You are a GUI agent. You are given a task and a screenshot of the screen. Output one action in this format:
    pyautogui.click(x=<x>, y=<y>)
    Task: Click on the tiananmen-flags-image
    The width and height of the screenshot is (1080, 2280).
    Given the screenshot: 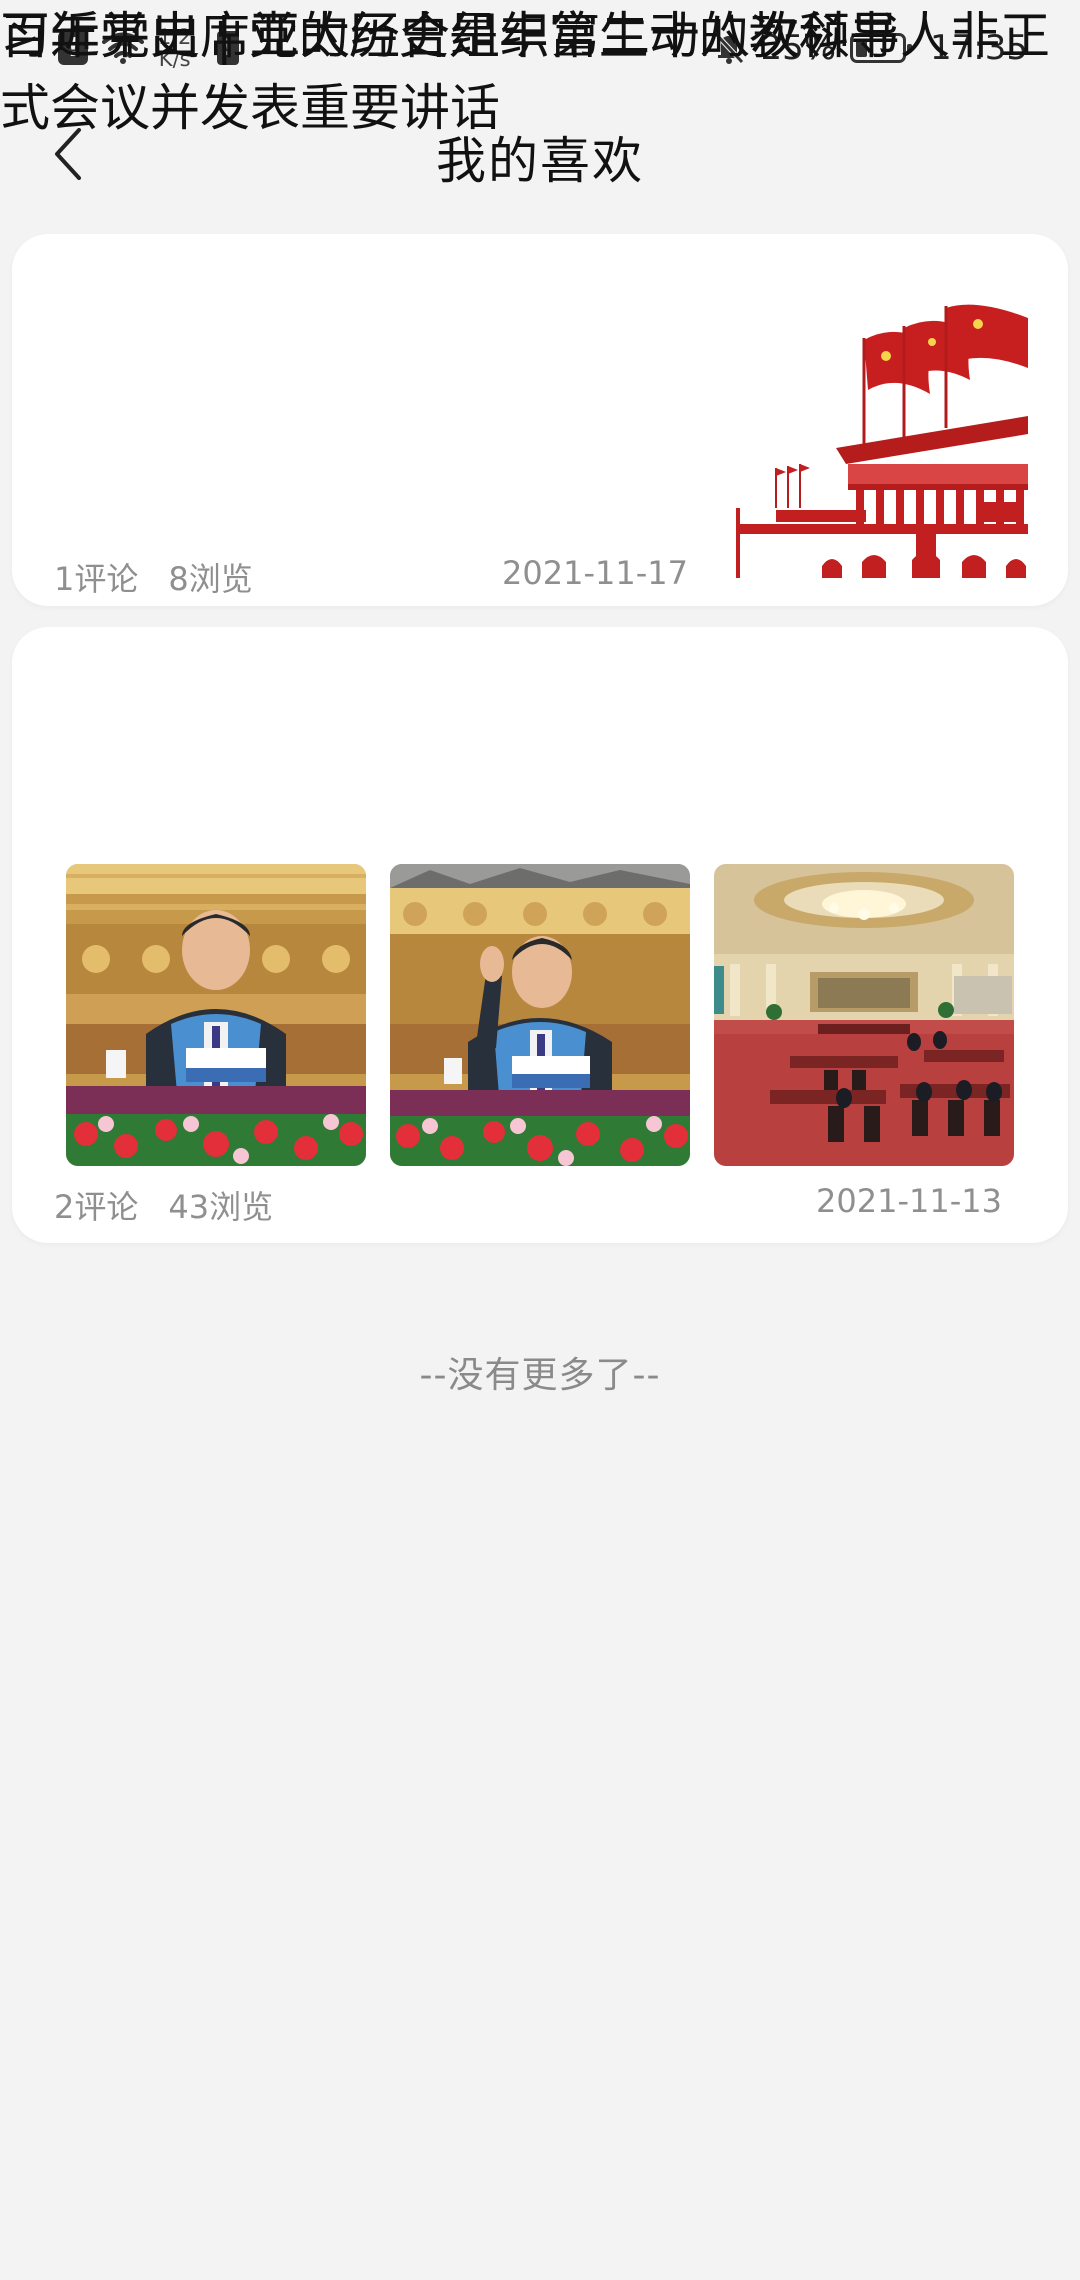 What is the action you would take?
    pyautogui.click(x=882, y=443)
    